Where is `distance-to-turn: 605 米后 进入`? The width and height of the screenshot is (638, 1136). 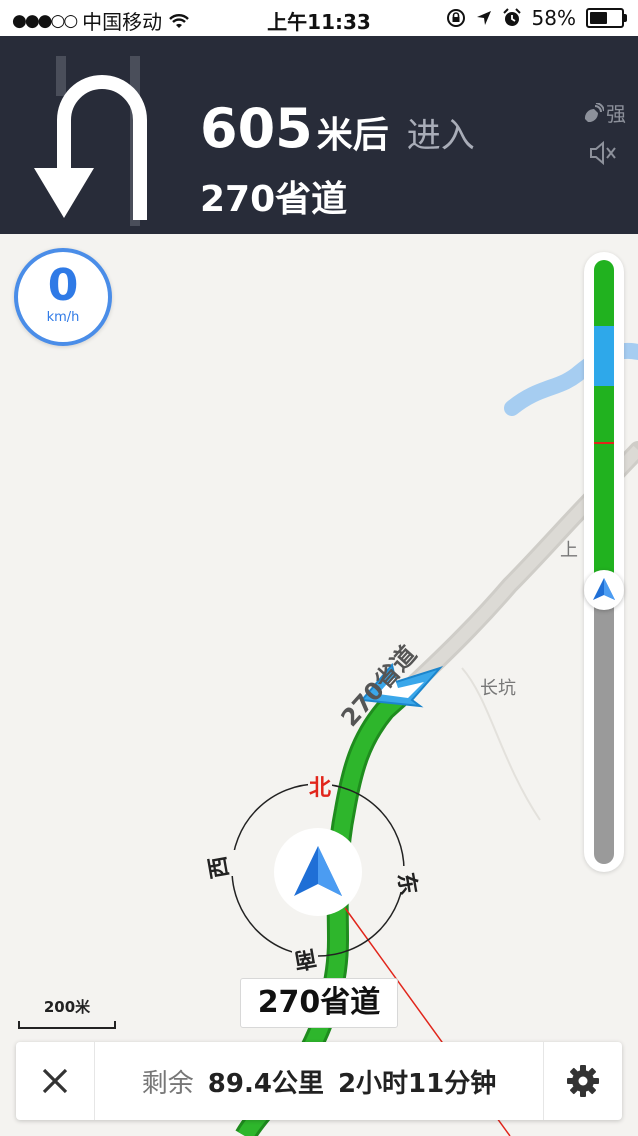 distance-to-turn: 605 米后 进入 is located at coordinates (337, 130).